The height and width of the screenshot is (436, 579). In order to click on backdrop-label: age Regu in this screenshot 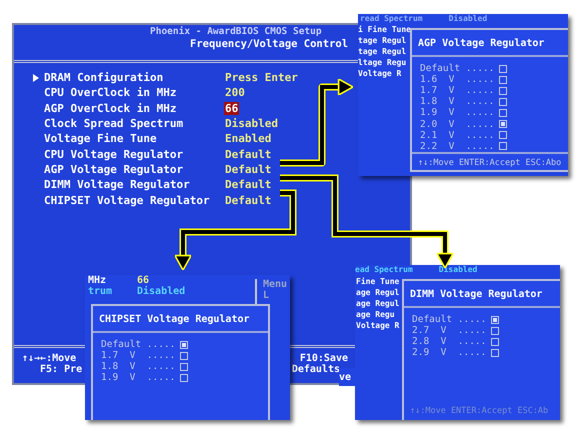, I will do `click(375, 314)`.